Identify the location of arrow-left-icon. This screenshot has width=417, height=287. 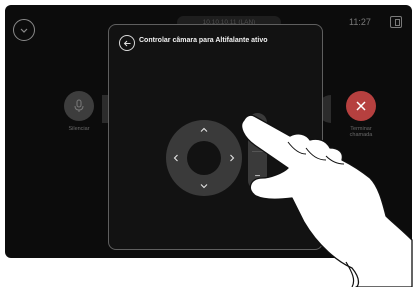
(126, 43).